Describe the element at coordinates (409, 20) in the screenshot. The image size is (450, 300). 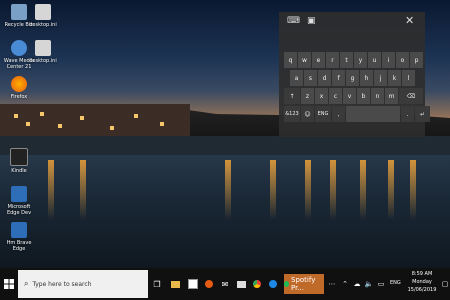
I see `keyboard-close-icon: ✕` at that location.